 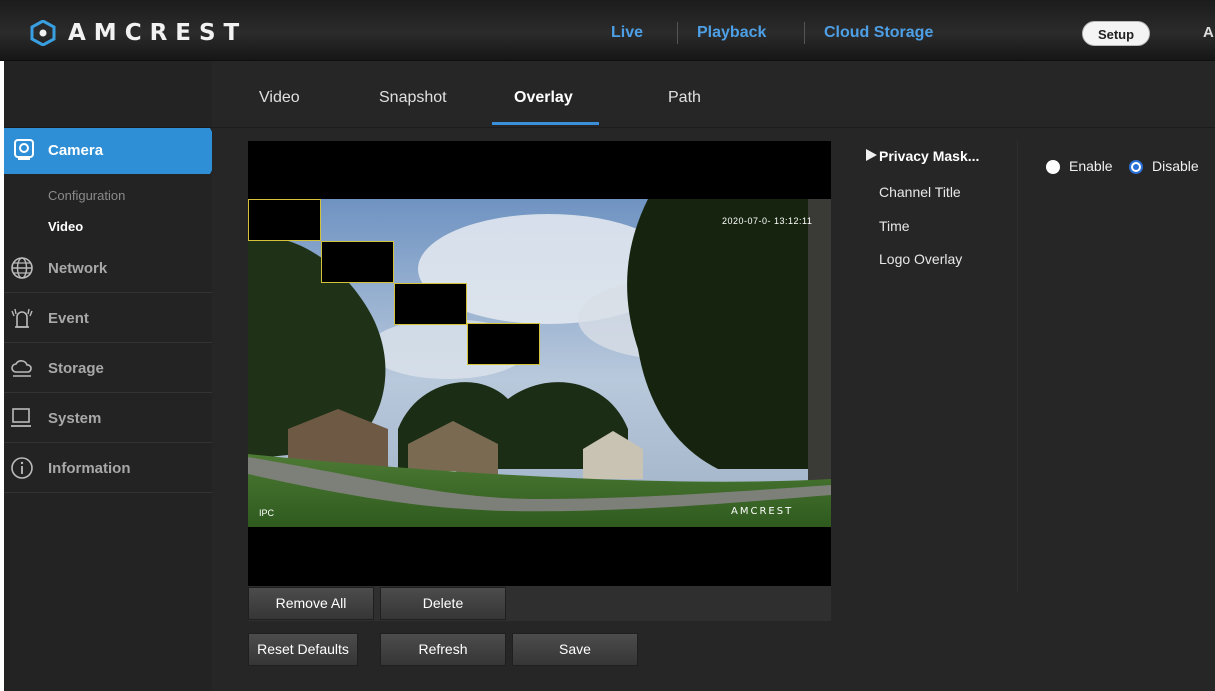 What do you see at coordinates (68, 318) in the screenshot?
I see `sidebar-item-label: Event` at bounding box center [68, 318].